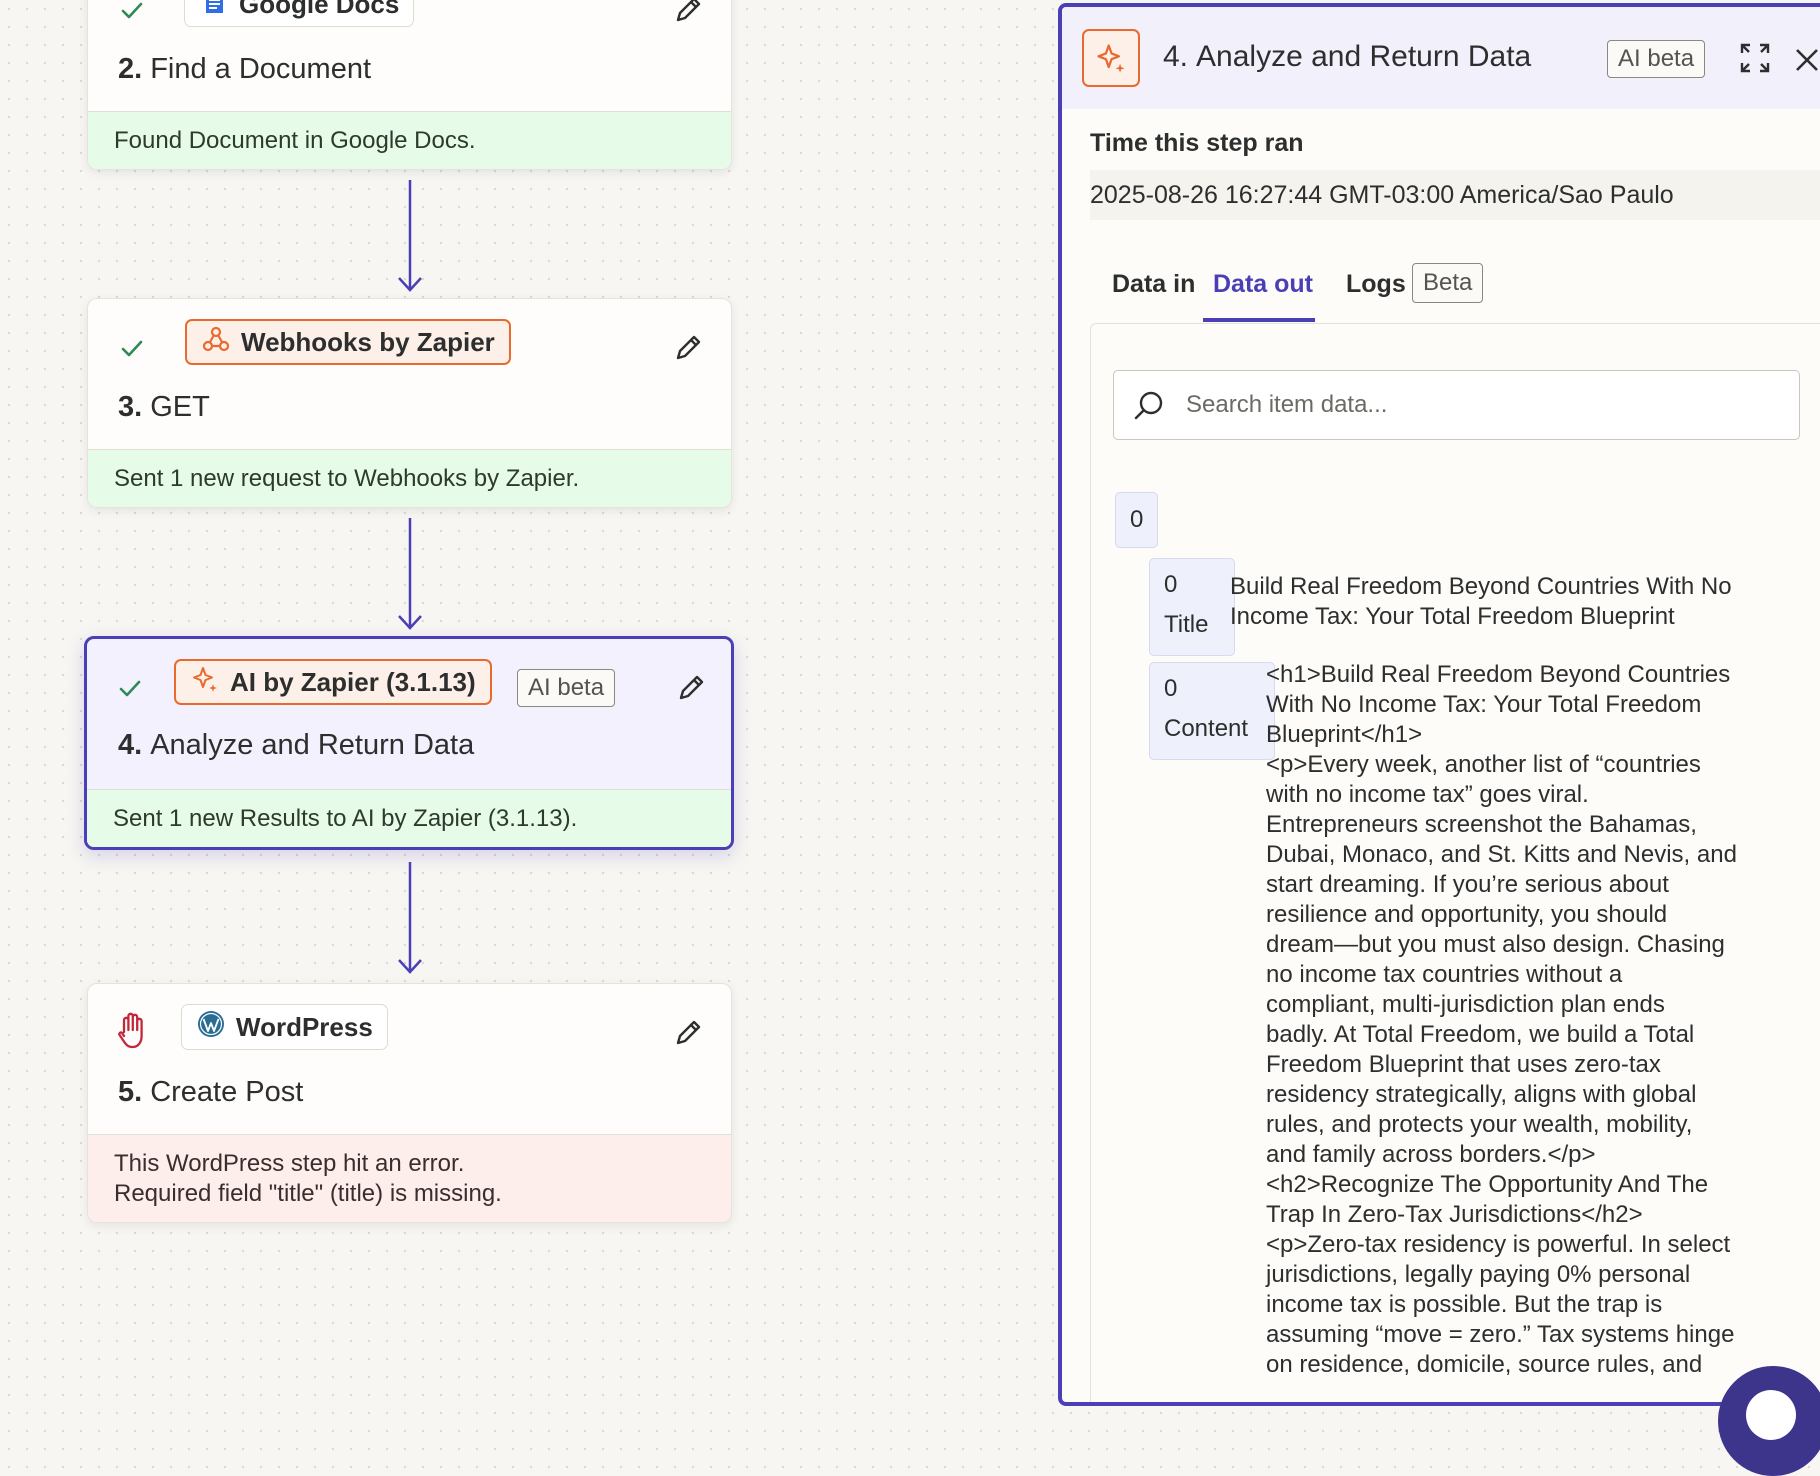 Image resolution: width=1820 pixels, height=1476 pixels. Describe the element at coordinates (319, 9) in the screenshot. I see `app-chip-label: Google Docs` at that location.